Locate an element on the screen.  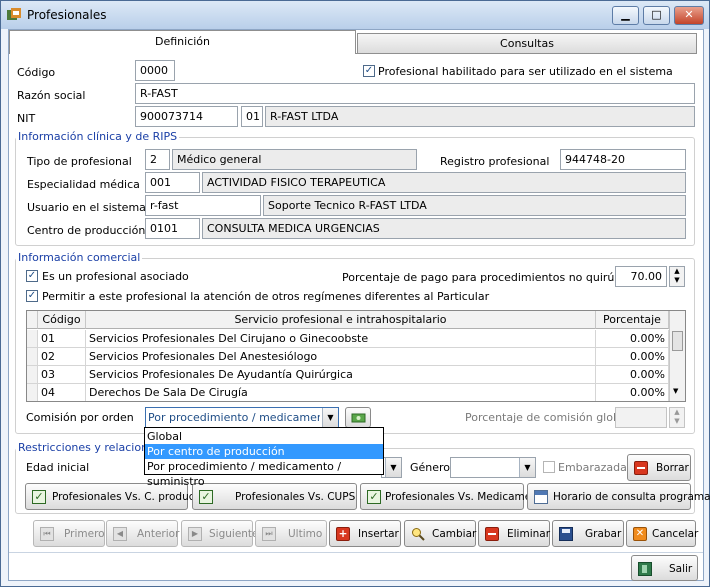
edad-combo: ▼ is located at coordinates (391, 467).